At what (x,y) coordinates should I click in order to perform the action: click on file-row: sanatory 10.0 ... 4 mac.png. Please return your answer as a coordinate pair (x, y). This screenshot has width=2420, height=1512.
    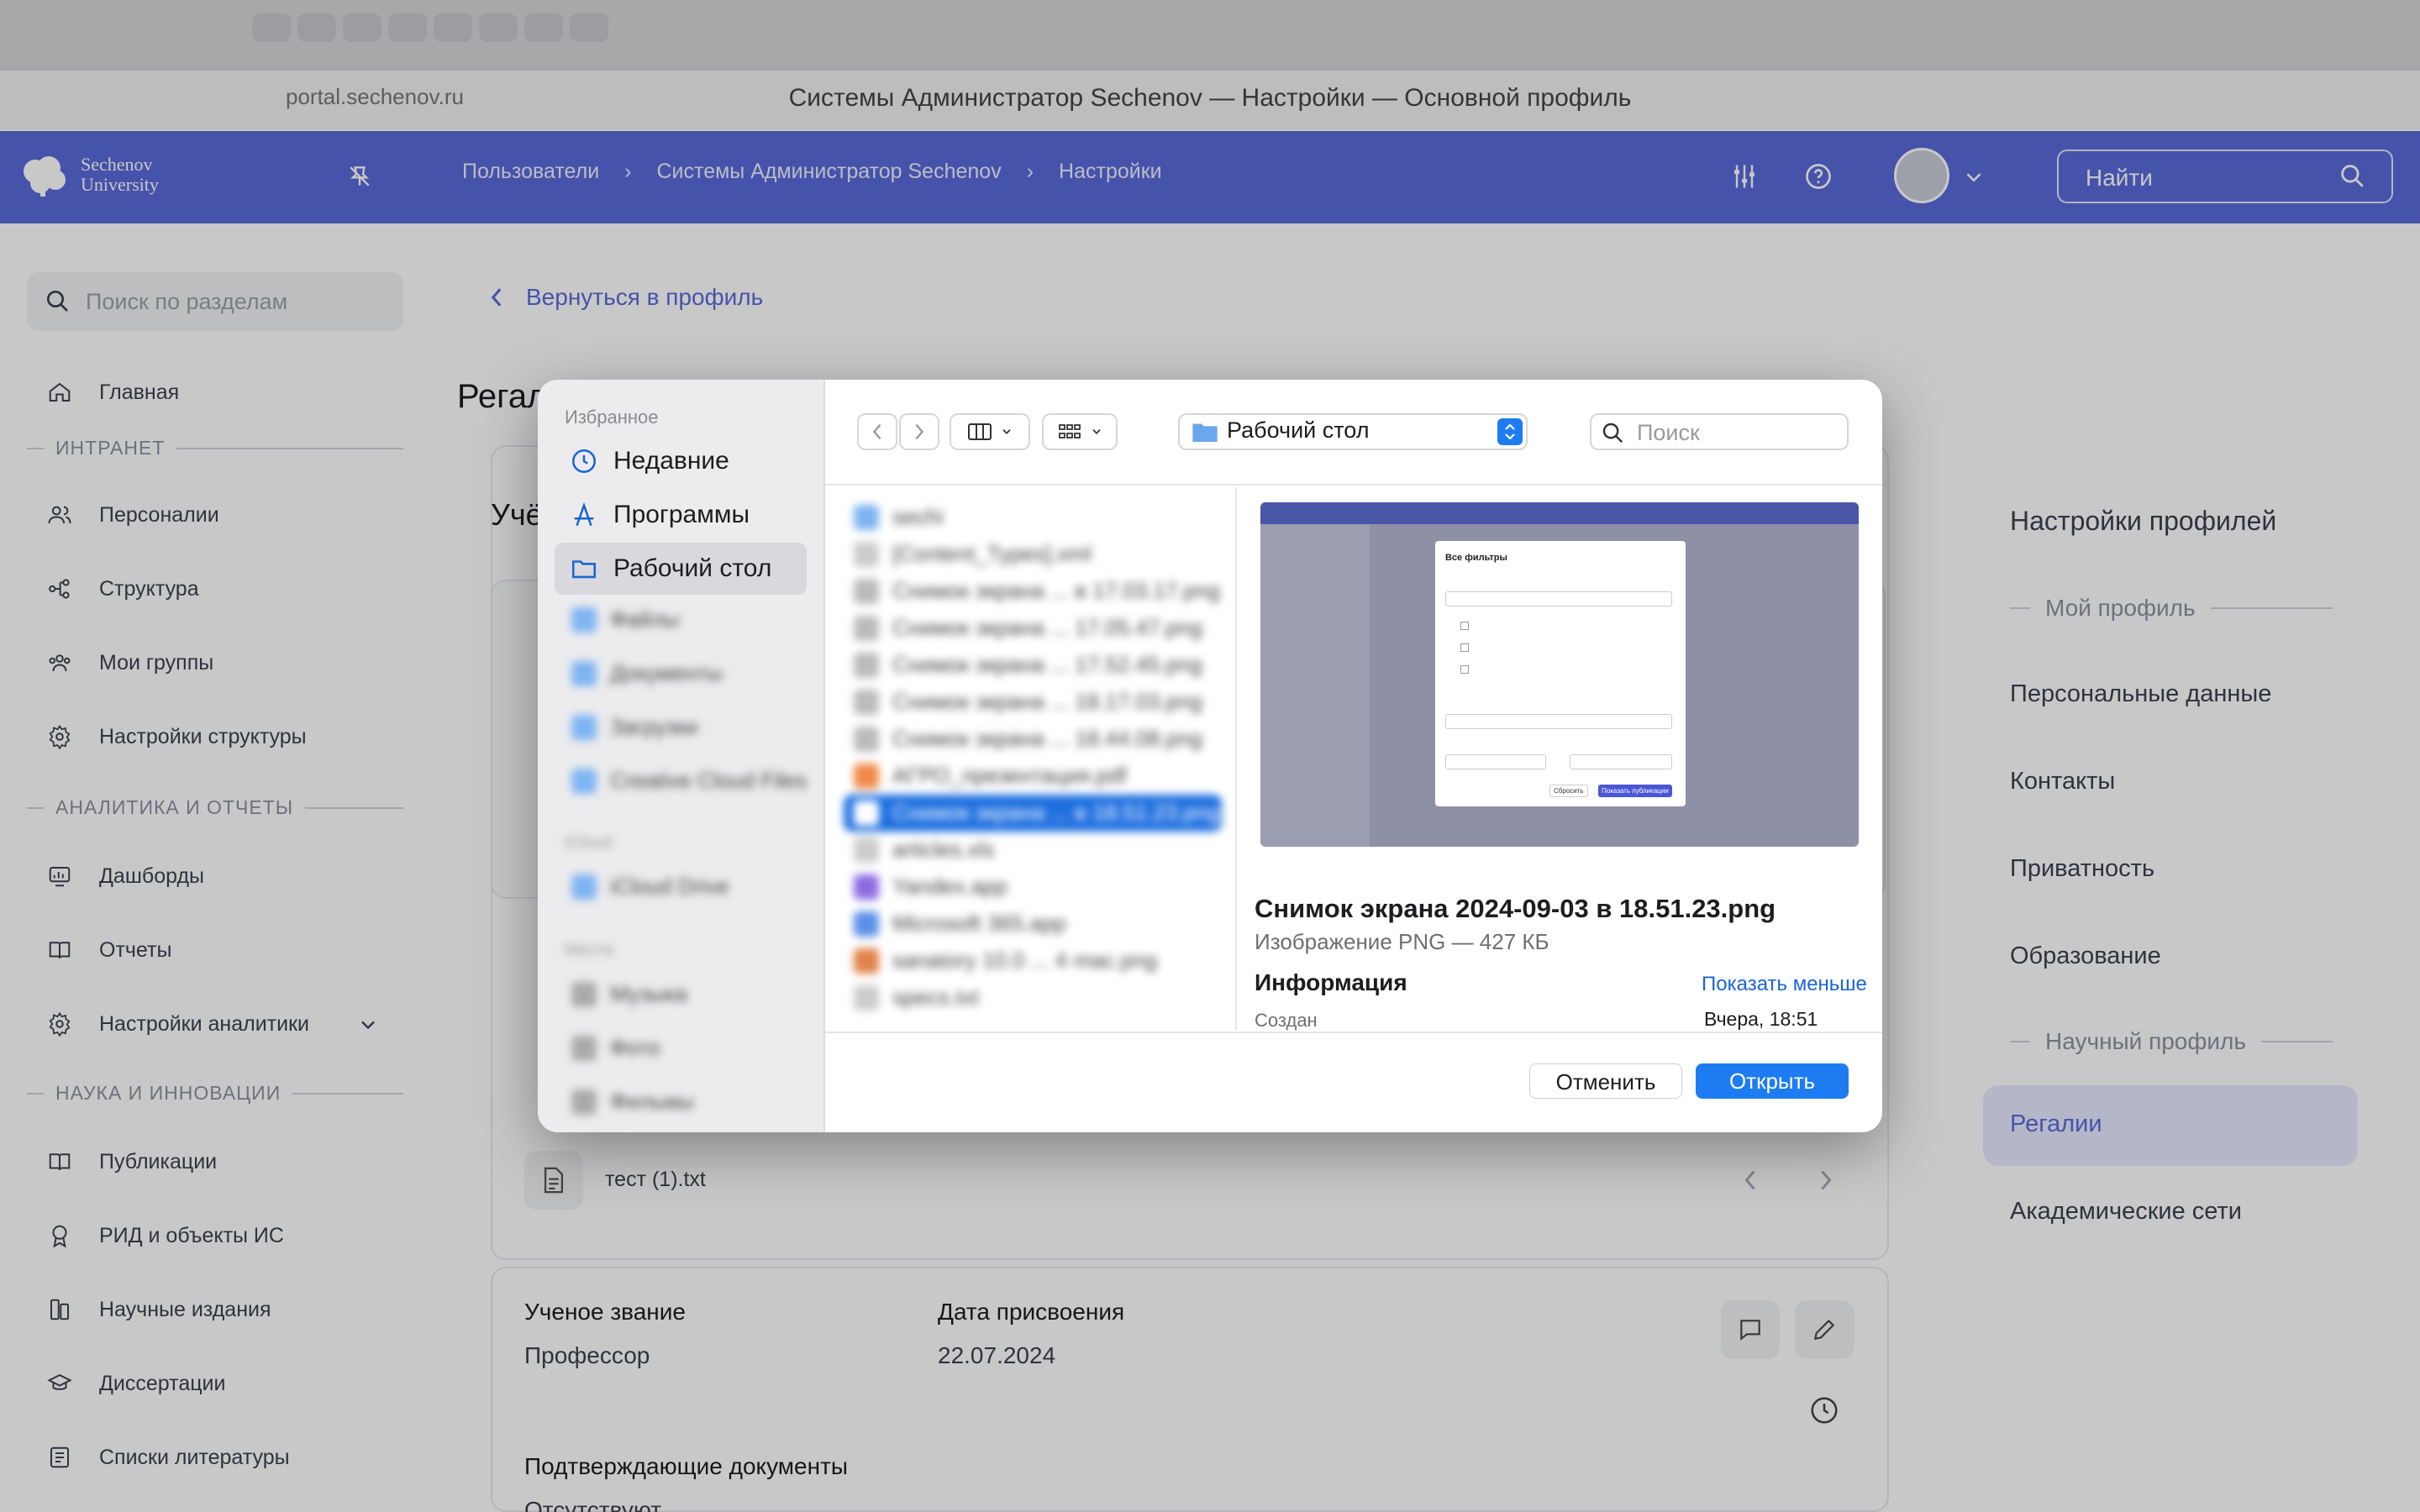
    Looking at the image, I should click on (1005, 961).